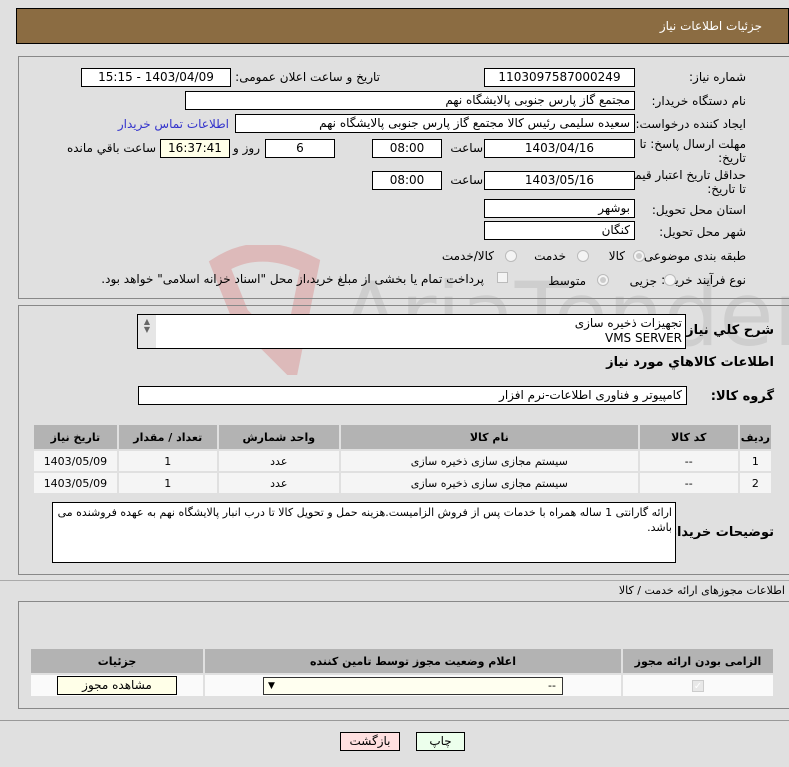 The height and width of the screenshot is (767, 789). I want to click on process-option-medium: متوسط, so click(567, 281).